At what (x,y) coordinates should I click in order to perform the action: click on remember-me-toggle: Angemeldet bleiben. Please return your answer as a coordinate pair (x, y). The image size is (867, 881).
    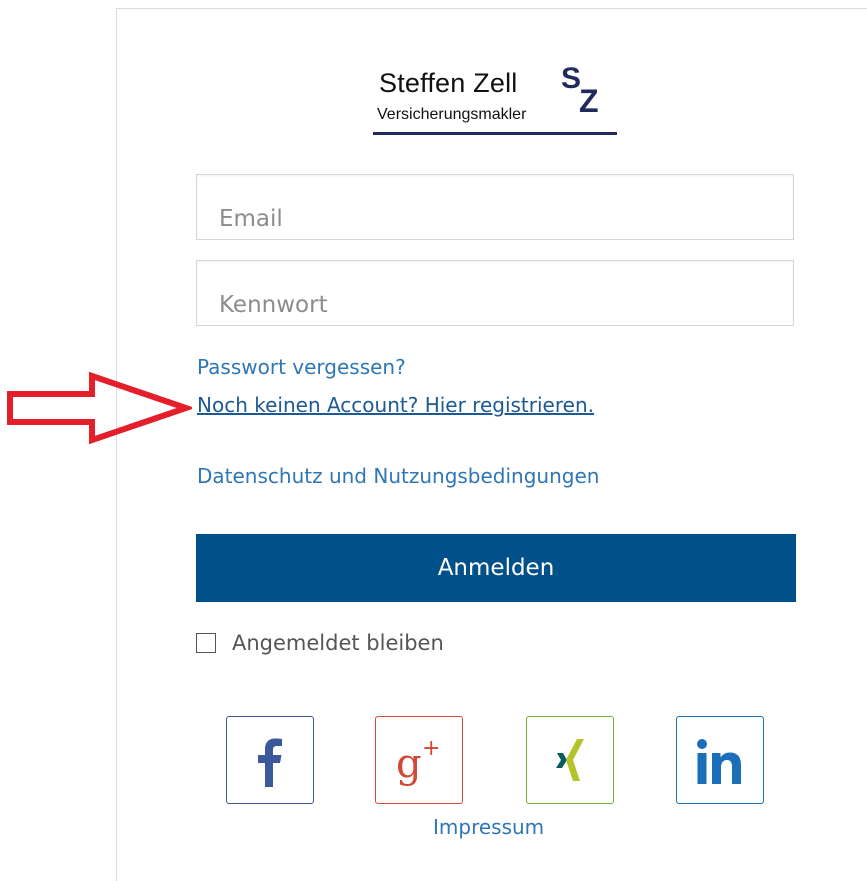
    Looking at the image, I should click on (320, 643).